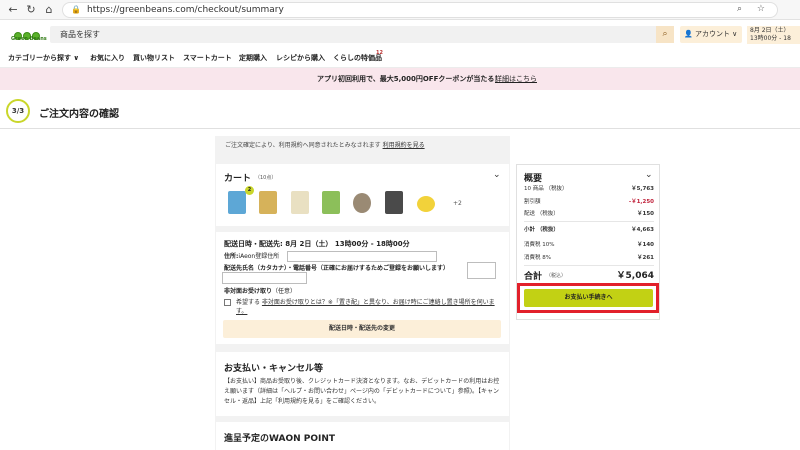 Image resolution: width=800 pixels, height=450 pixels. What do you see at coordinates (589, 258) in the screenshot?
I see `summary-row-tax8: 消費税 8% ￥261` at bounding box center [589, 258].